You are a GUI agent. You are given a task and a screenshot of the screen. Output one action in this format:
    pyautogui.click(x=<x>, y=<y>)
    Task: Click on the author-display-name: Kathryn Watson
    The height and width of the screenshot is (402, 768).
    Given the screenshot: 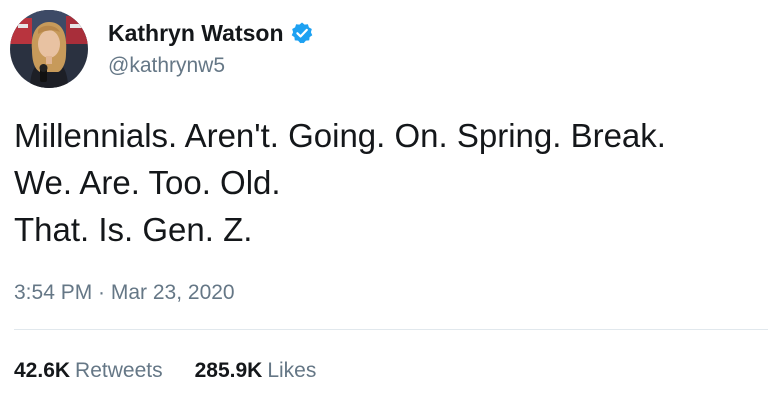 What is the action you would take?
    pyautogui.click(x=196, y=33)
    